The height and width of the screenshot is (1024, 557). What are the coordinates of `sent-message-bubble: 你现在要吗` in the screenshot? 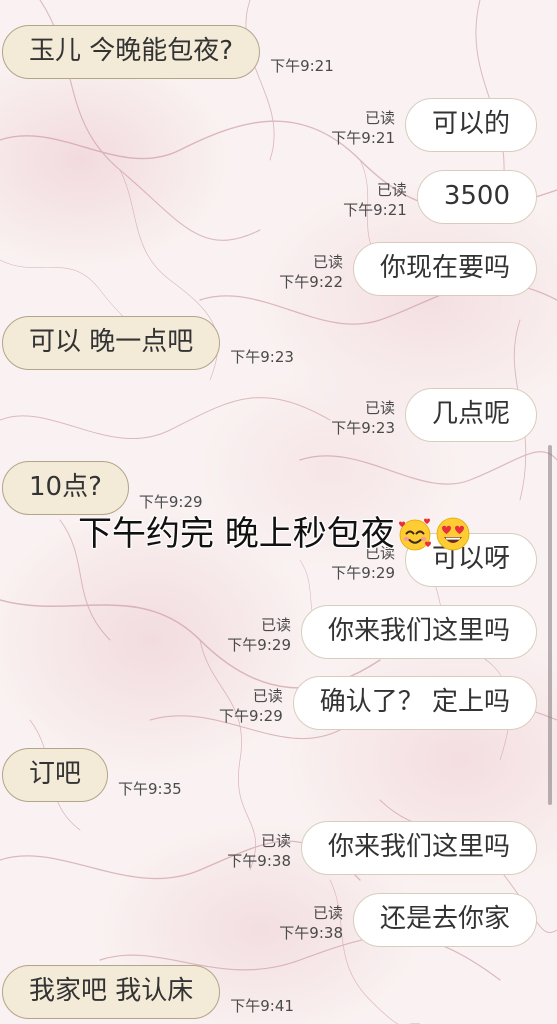 It's located at (444, 269).